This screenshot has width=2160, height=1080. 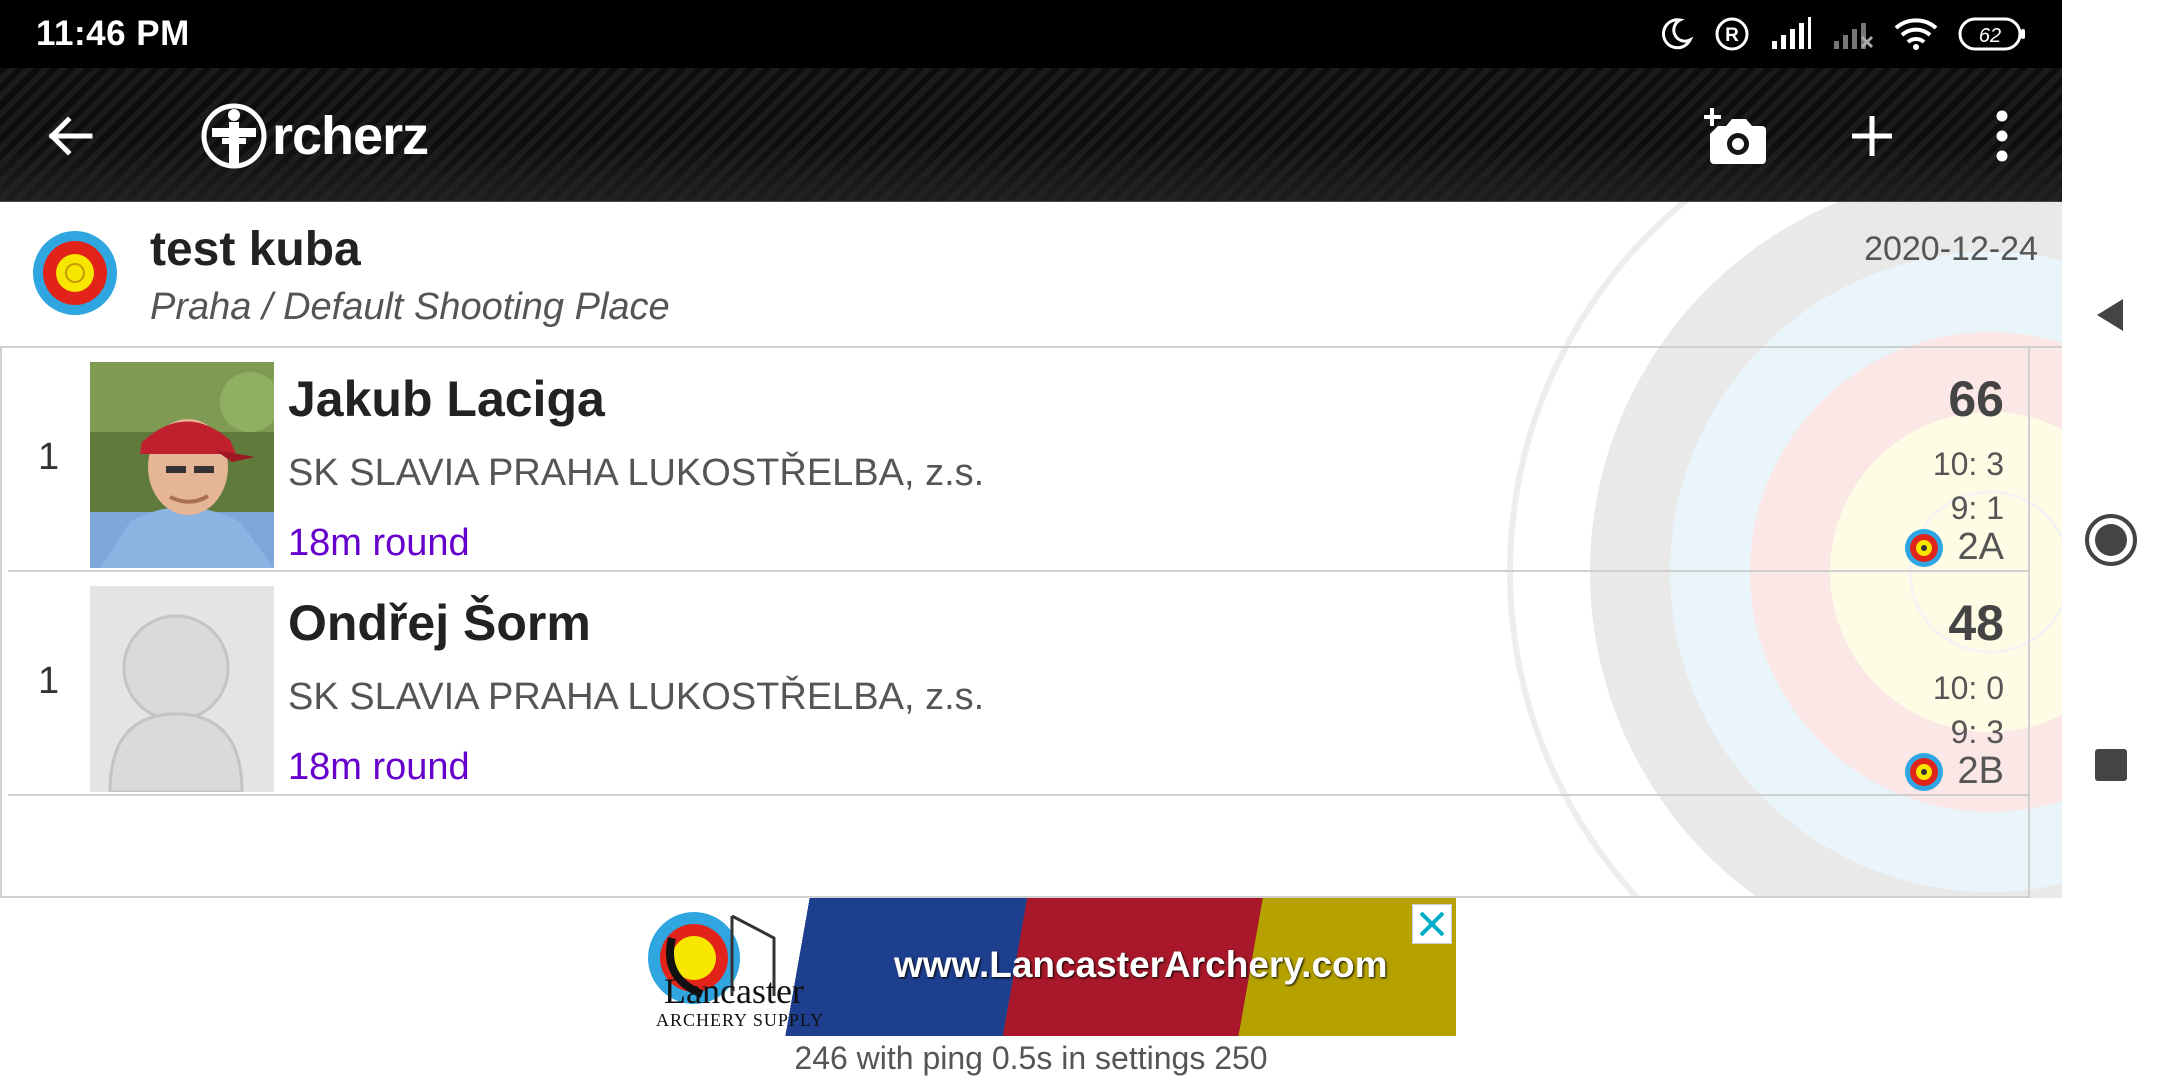 I want to click on system-navigation-bar, so click(x=2111, y=540).